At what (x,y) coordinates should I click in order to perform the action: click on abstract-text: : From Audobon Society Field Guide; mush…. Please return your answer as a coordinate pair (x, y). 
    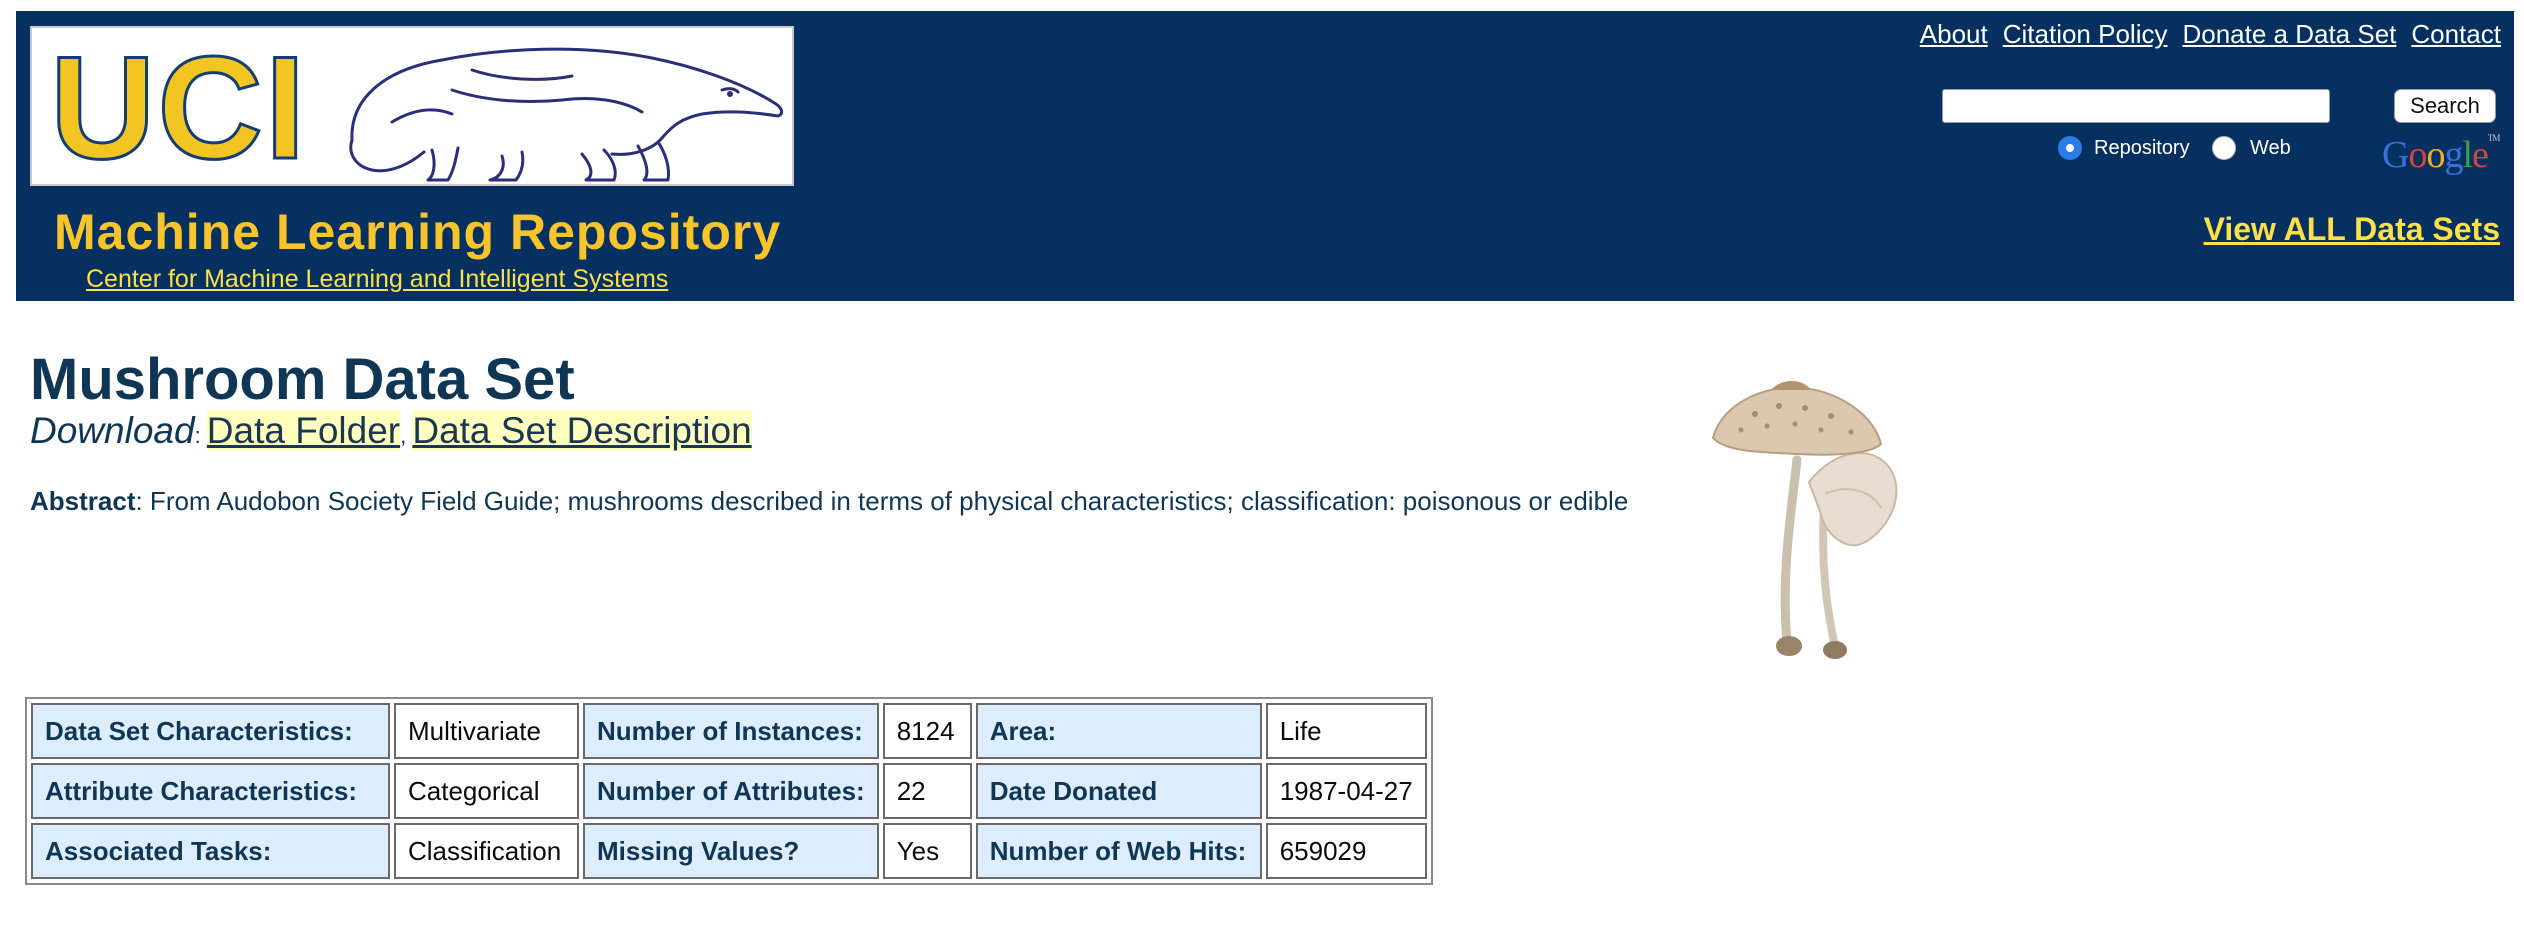
    Looking at the image, I should click on (882, 501).